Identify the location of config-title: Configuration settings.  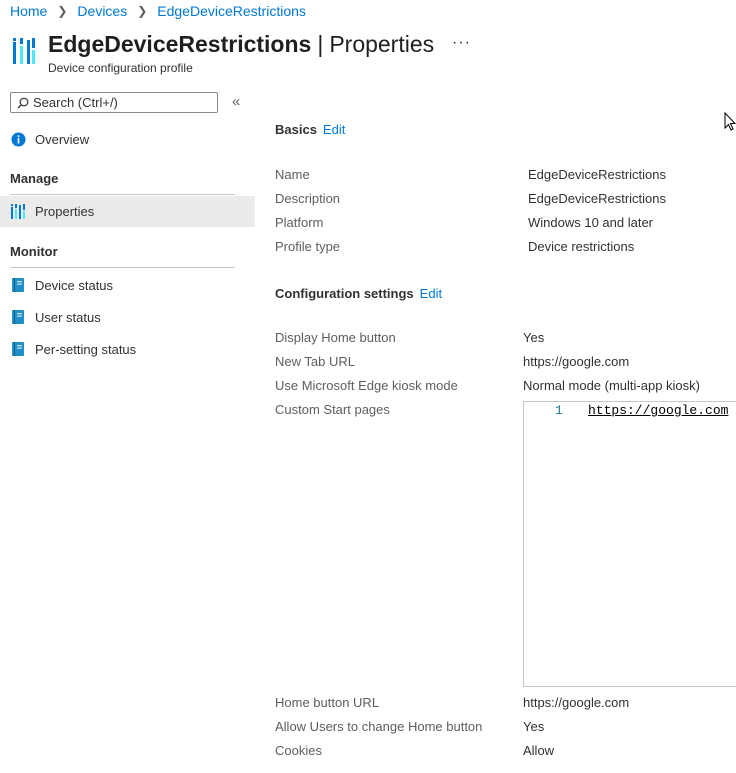
(344, 293).